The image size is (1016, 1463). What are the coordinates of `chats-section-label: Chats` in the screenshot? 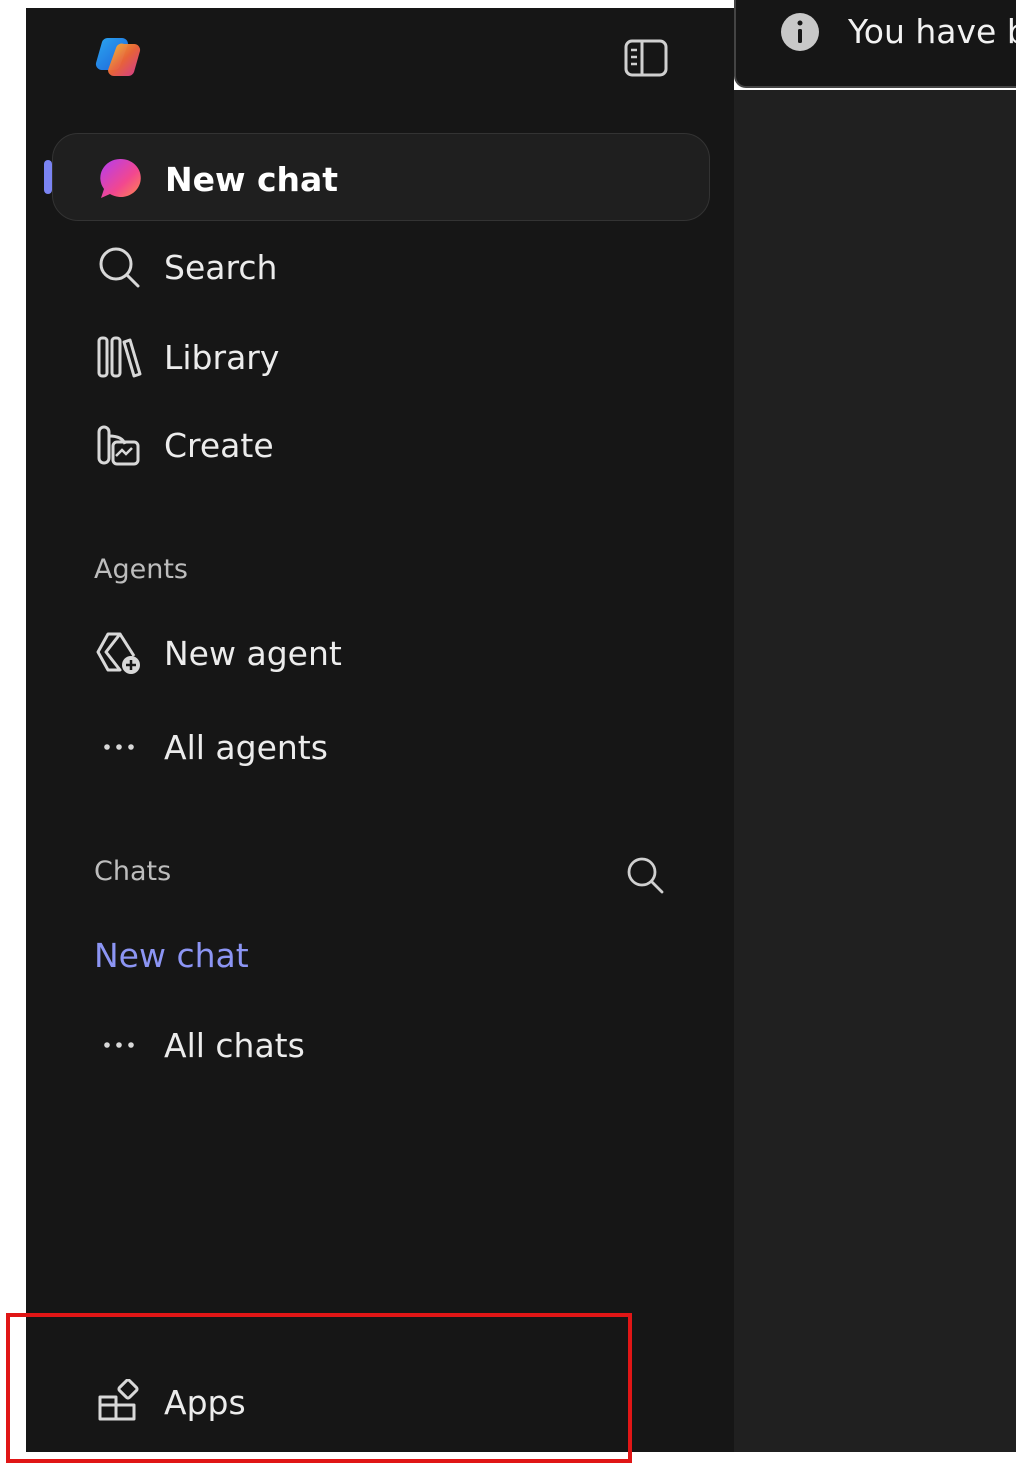 It's located at (133, 871).